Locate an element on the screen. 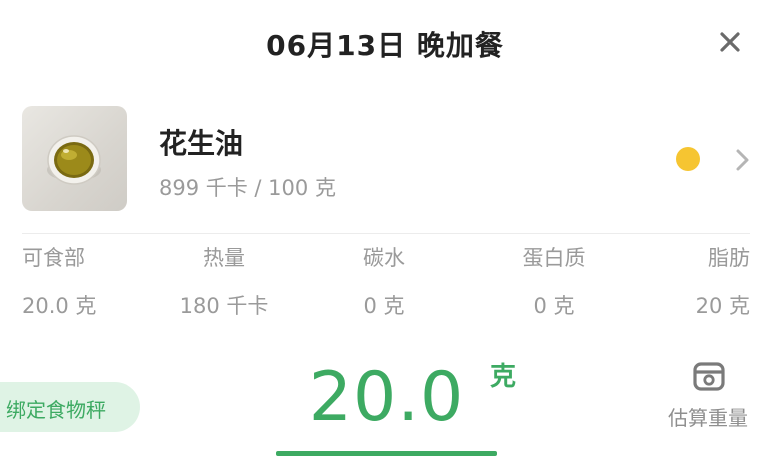 The image size is (770, 472). food-name: 花生油 is located at coordinates (201, 143).